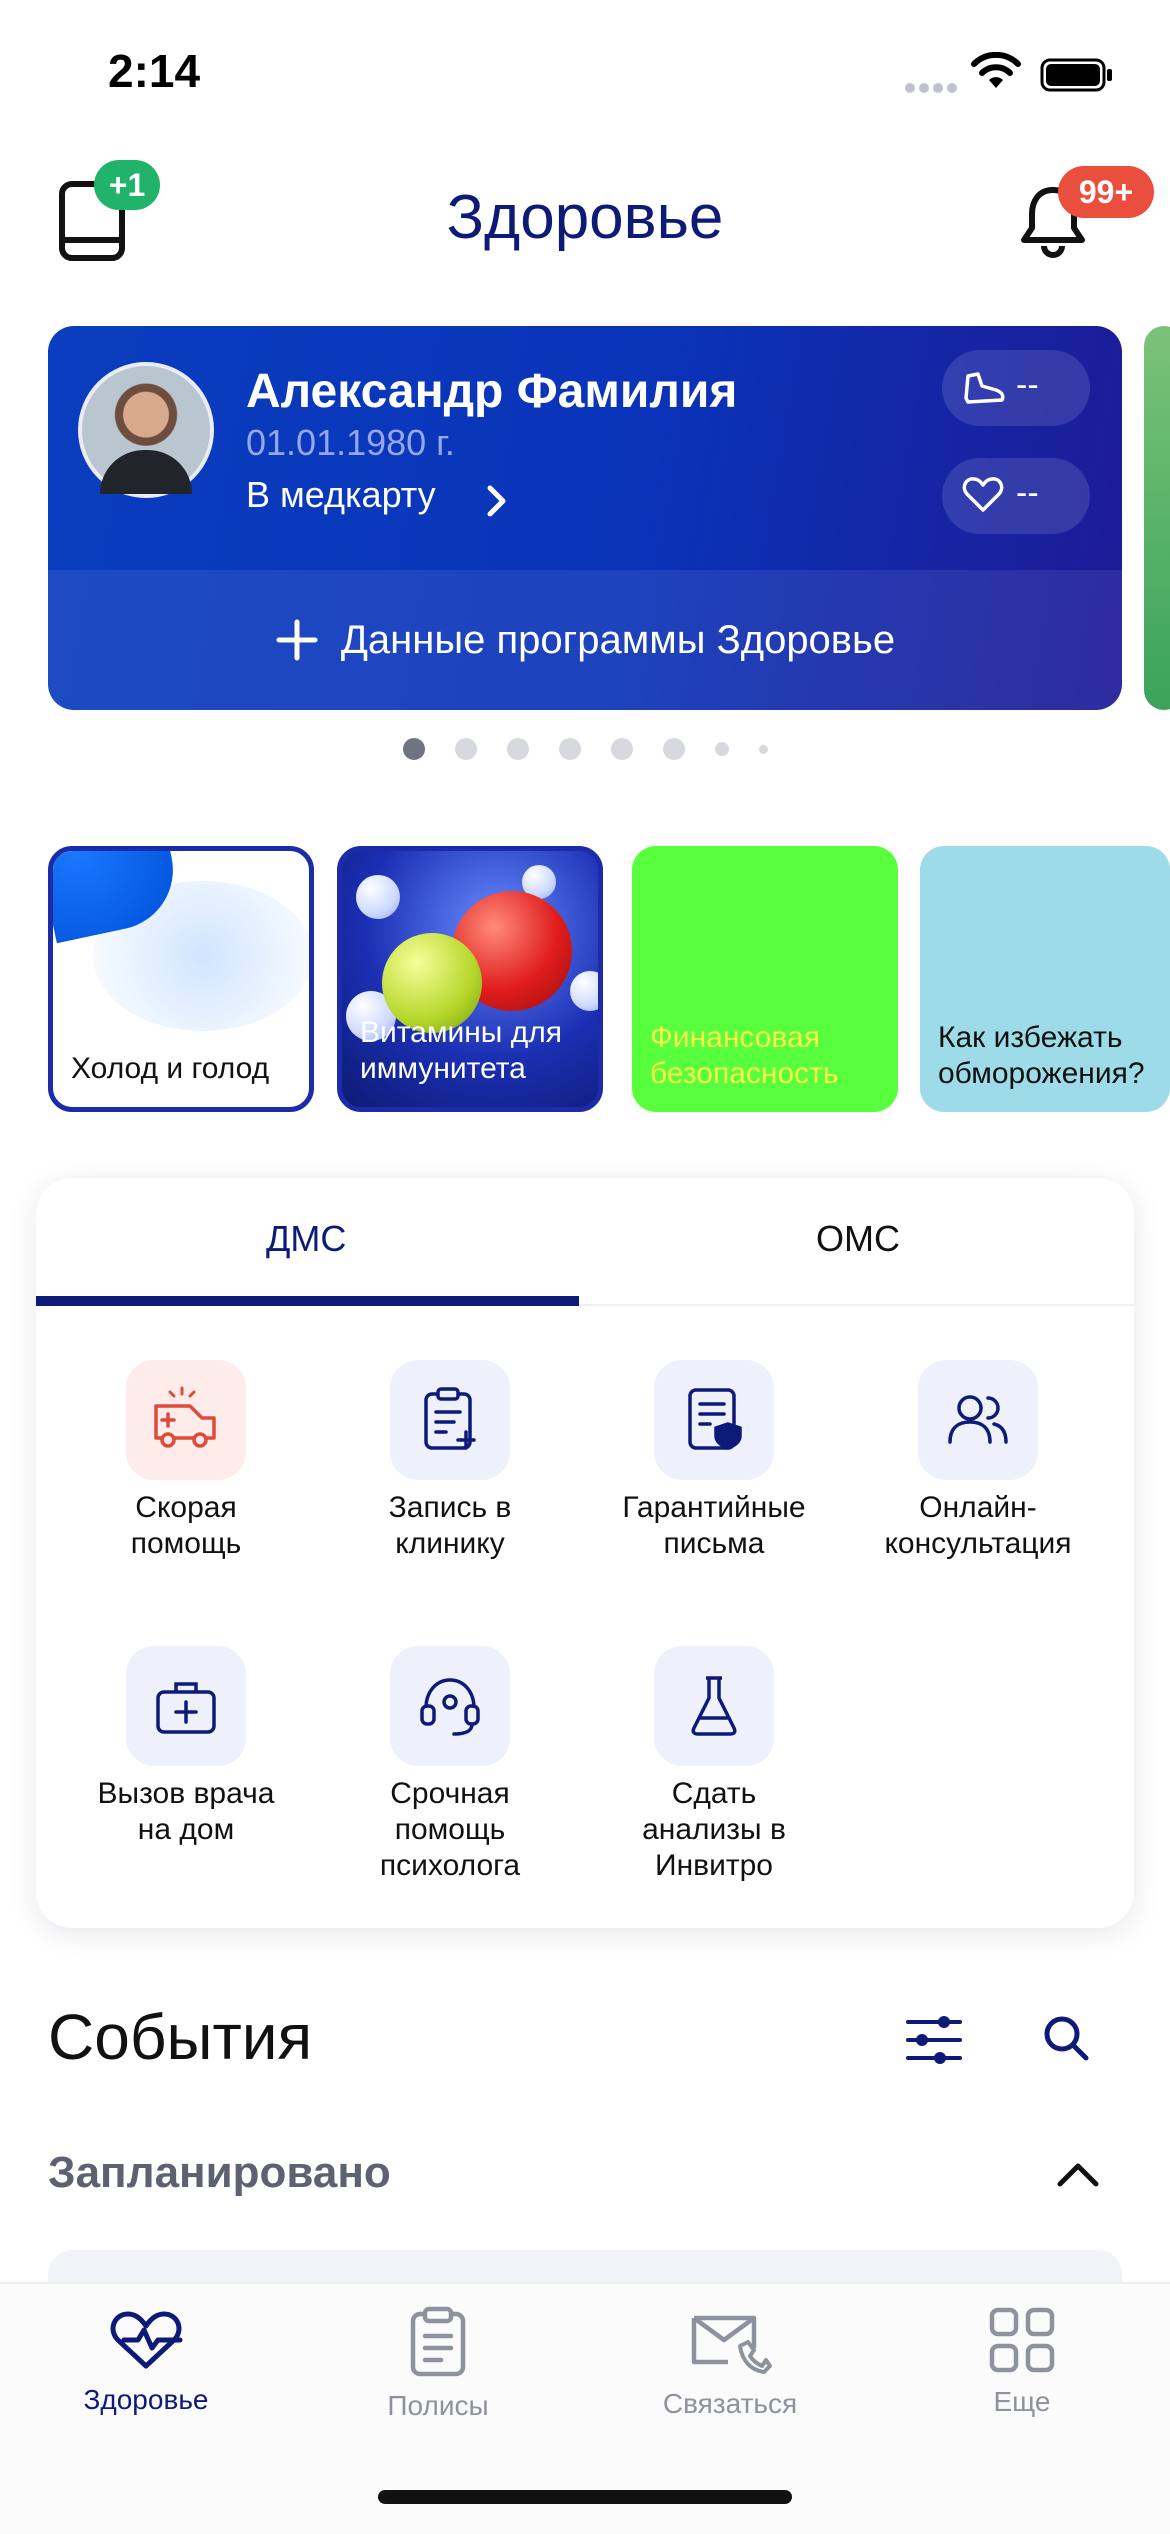 The height and width of the screenshot is (2534, 1170). What do you see at coordinates (618, 639) in the screenshot?
I see `program-data-label: Данные программы Здоровье` at bounding box center [618, 639].